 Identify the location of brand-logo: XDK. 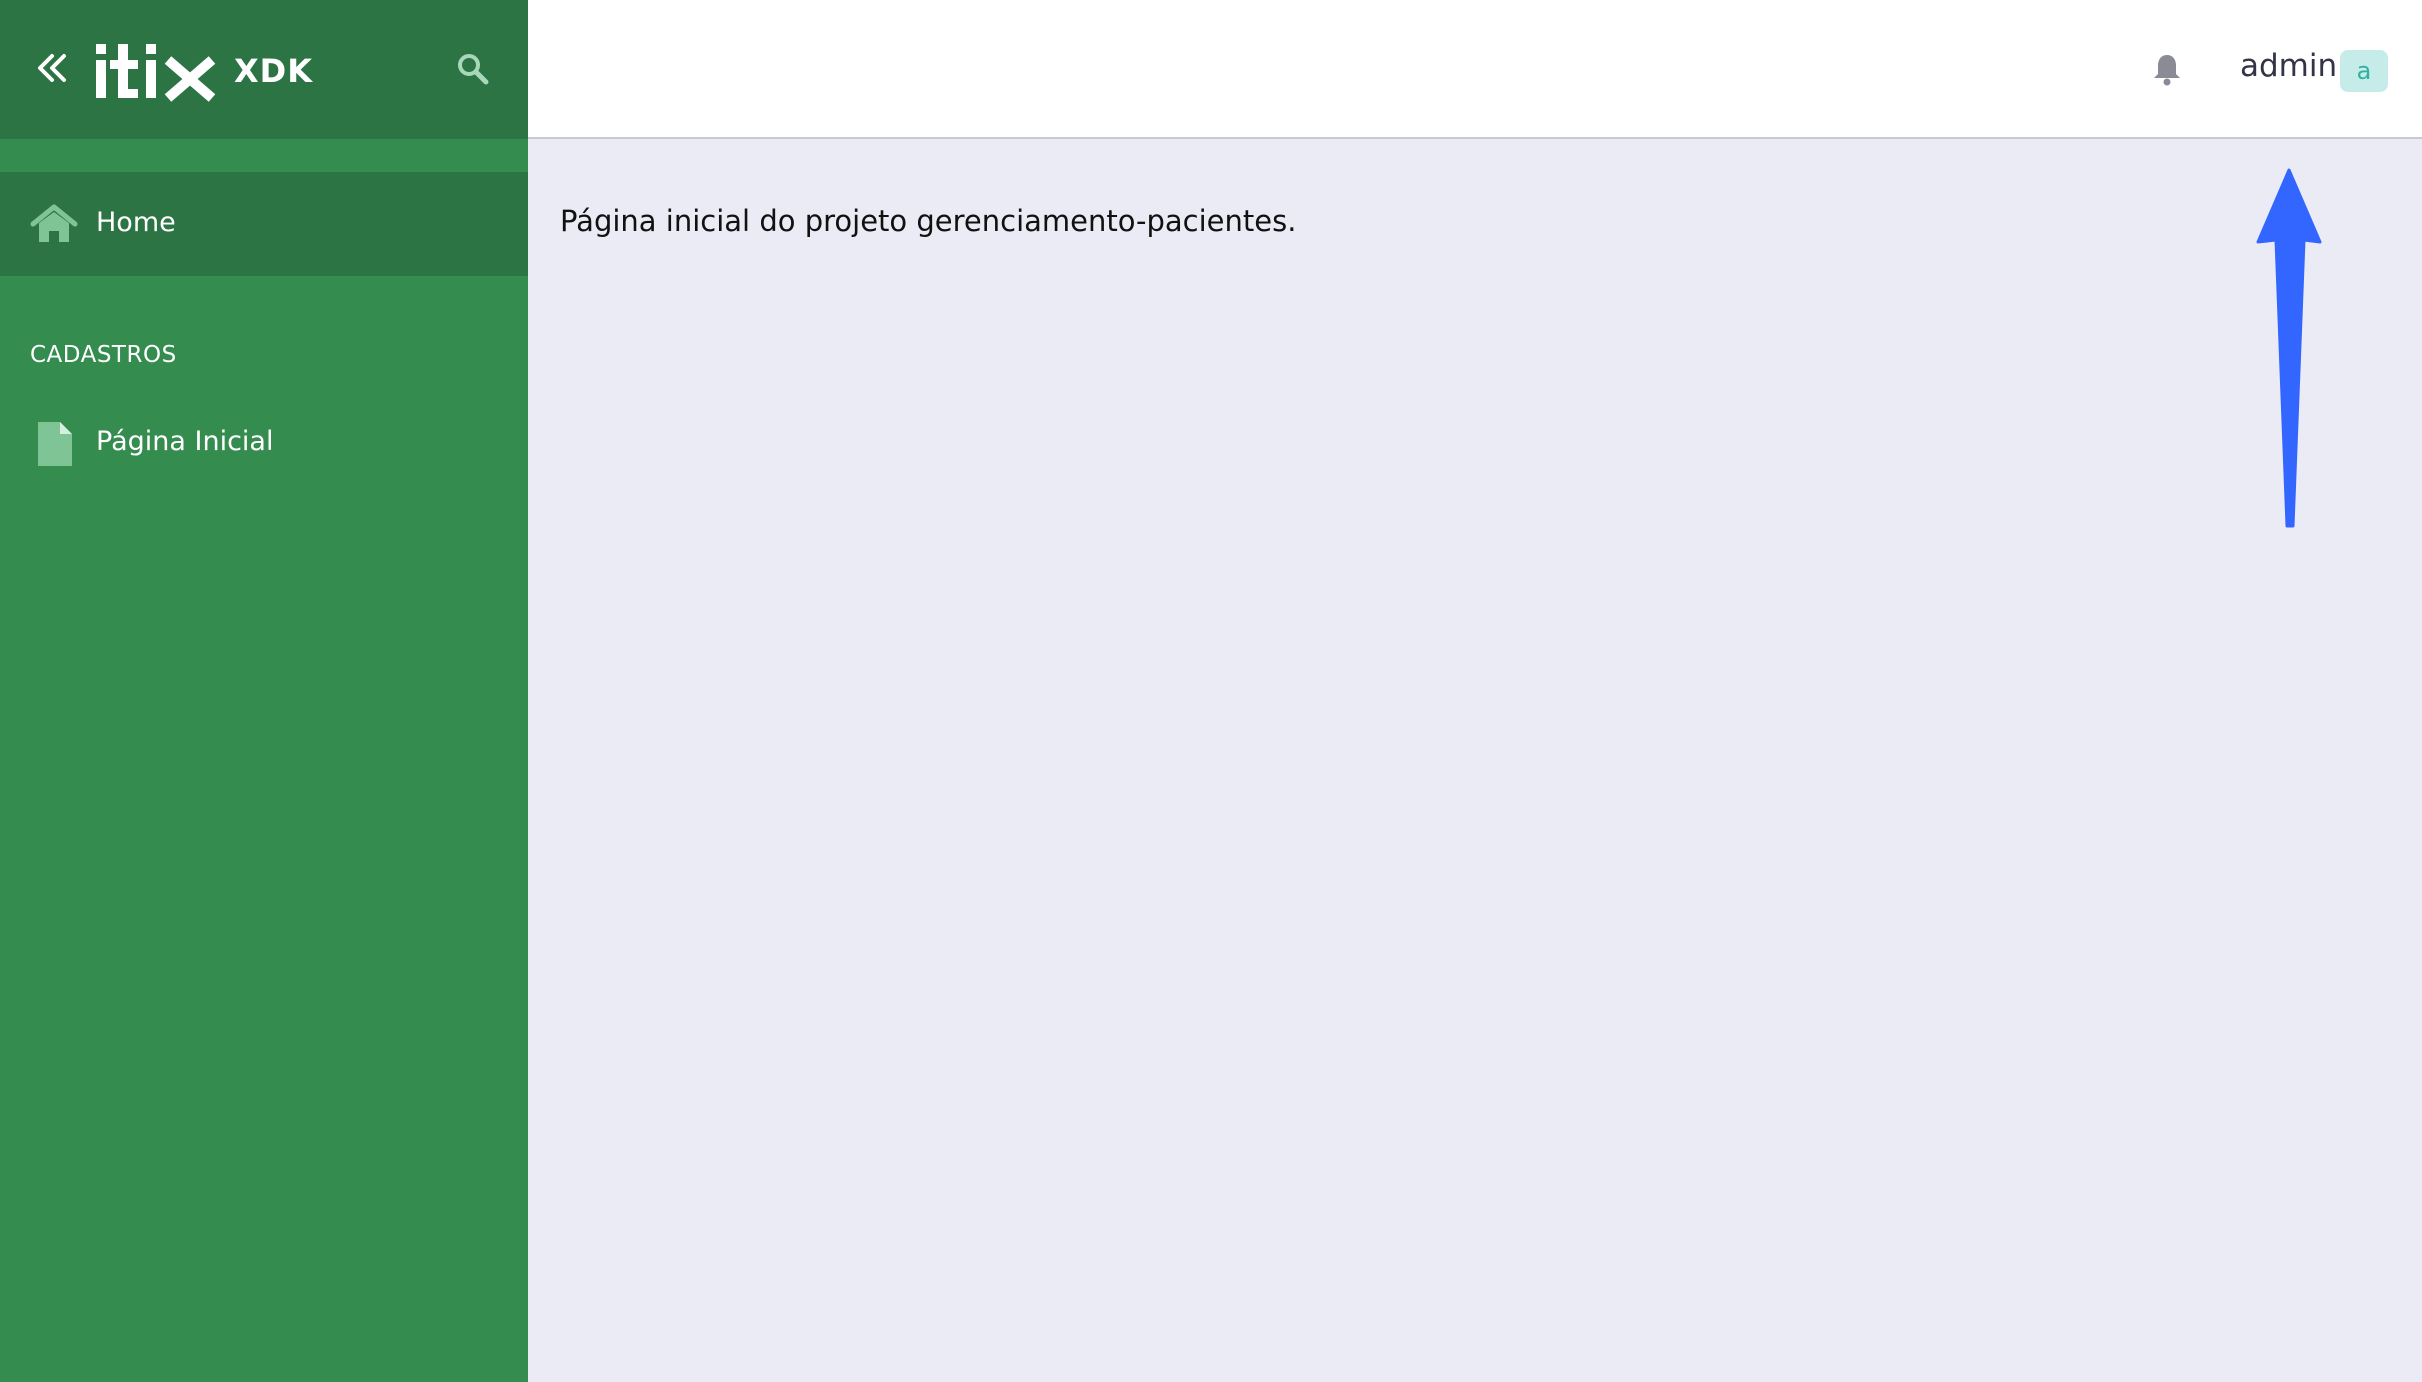
(204, 71).